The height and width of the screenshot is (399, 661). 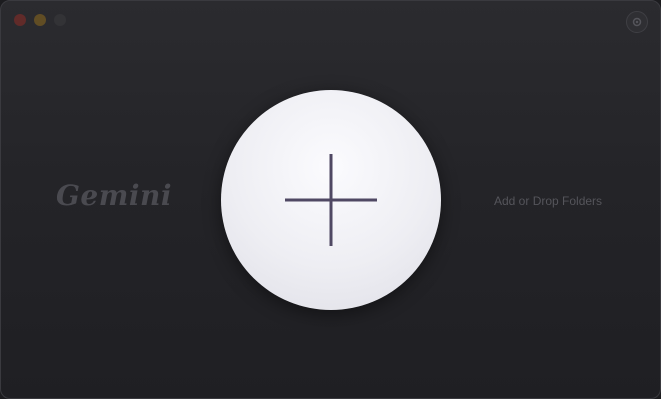 I want to click on settings-button, so click(x=637, y=22).